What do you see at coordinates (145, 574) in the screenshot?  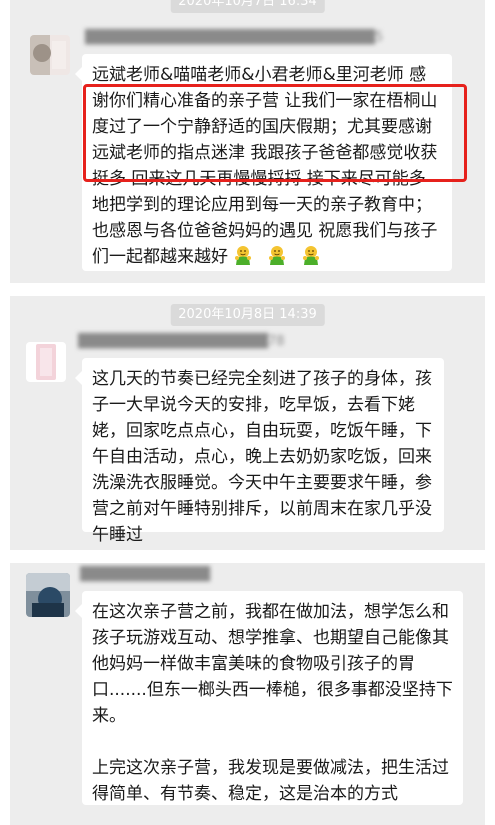 I see `sender-name: █████████████` at bounding box center [145, 574].